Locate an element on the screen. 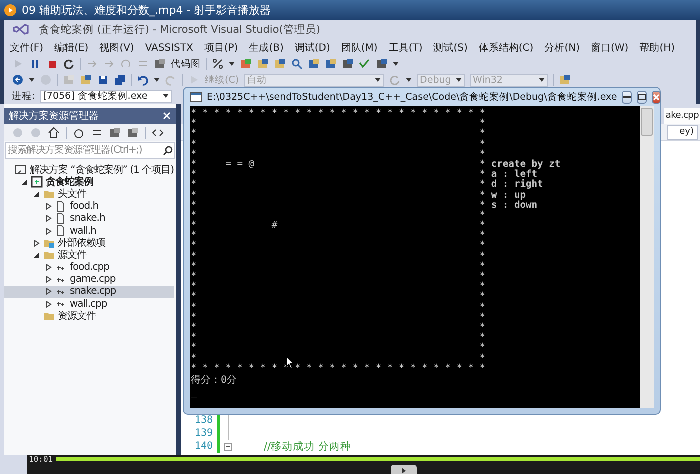 Image resolution: width=700 pixels, height=474 pixels. process-label: 进程: is located at coordinates (24, 96).